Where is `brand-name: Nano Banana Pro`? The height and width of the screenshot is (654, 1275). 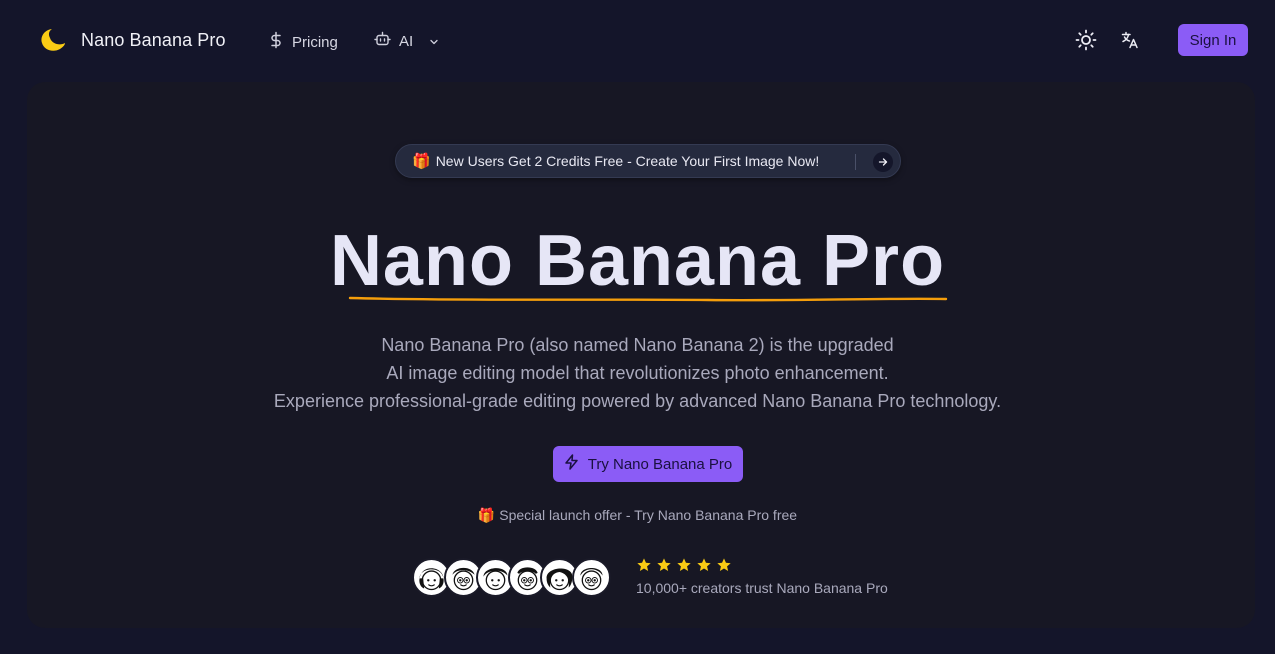
brand-name: Nano Banana Pro is located at coordinates (153, 40).